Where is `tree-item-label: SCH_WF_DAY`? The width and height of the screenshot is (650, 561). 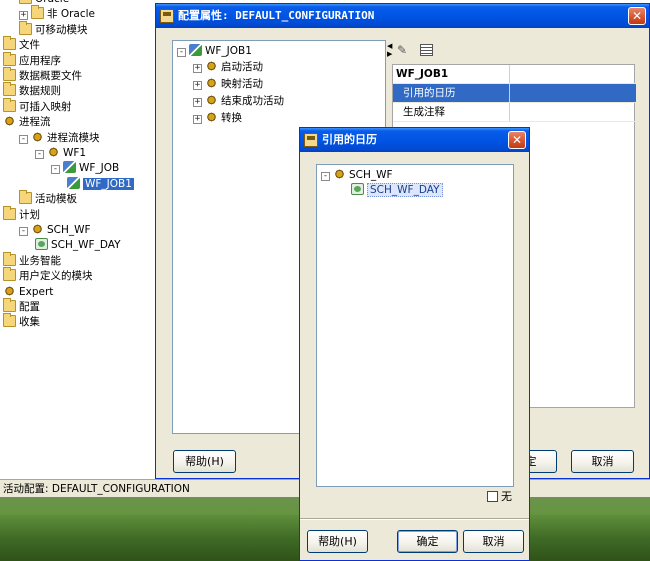
tree-item-label: SCH_WF_DAY is located at coordinates (86, 245).